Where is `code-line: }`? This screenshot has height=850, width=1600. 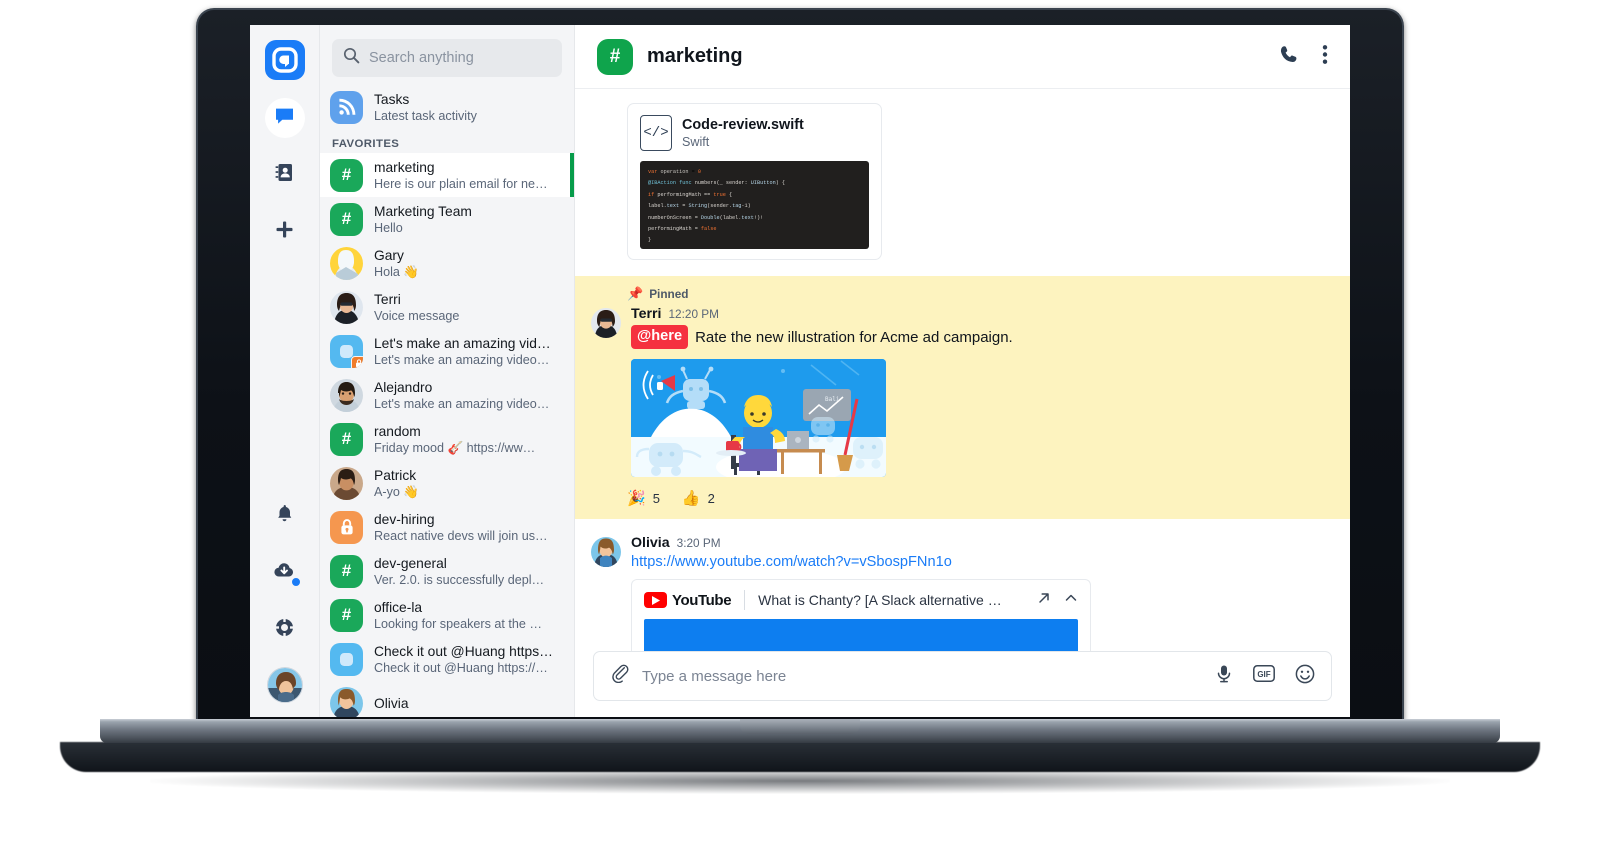 code-line: } is located at coordinates (650, 240).